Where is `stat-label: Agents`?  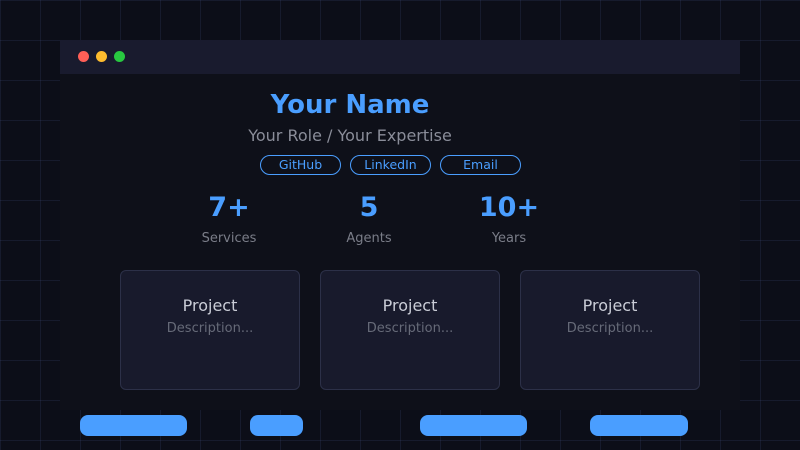 stat-label: Agents is located at coordinates (369, 238).